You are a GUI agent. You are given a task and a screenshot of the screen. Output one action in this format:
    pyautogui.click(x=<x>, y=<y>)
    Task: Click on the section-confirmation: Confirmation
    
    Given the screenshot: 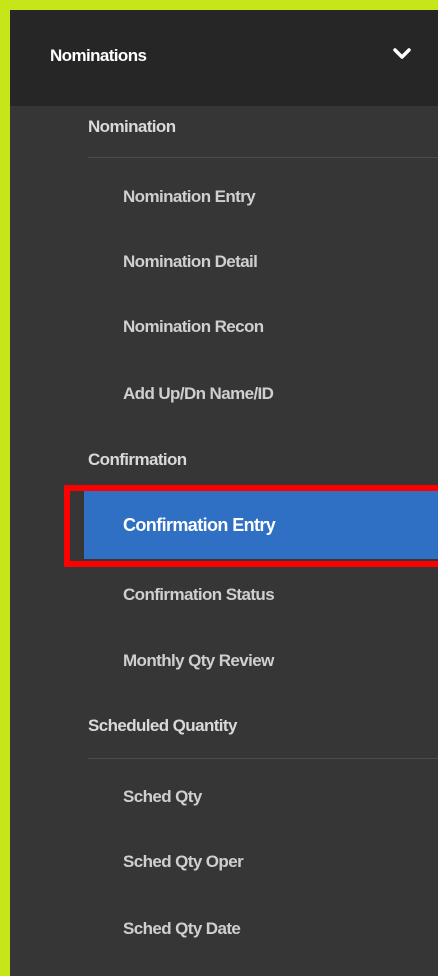 What is the action you would take?
    pyautogui.click(x=137, y=460)
    